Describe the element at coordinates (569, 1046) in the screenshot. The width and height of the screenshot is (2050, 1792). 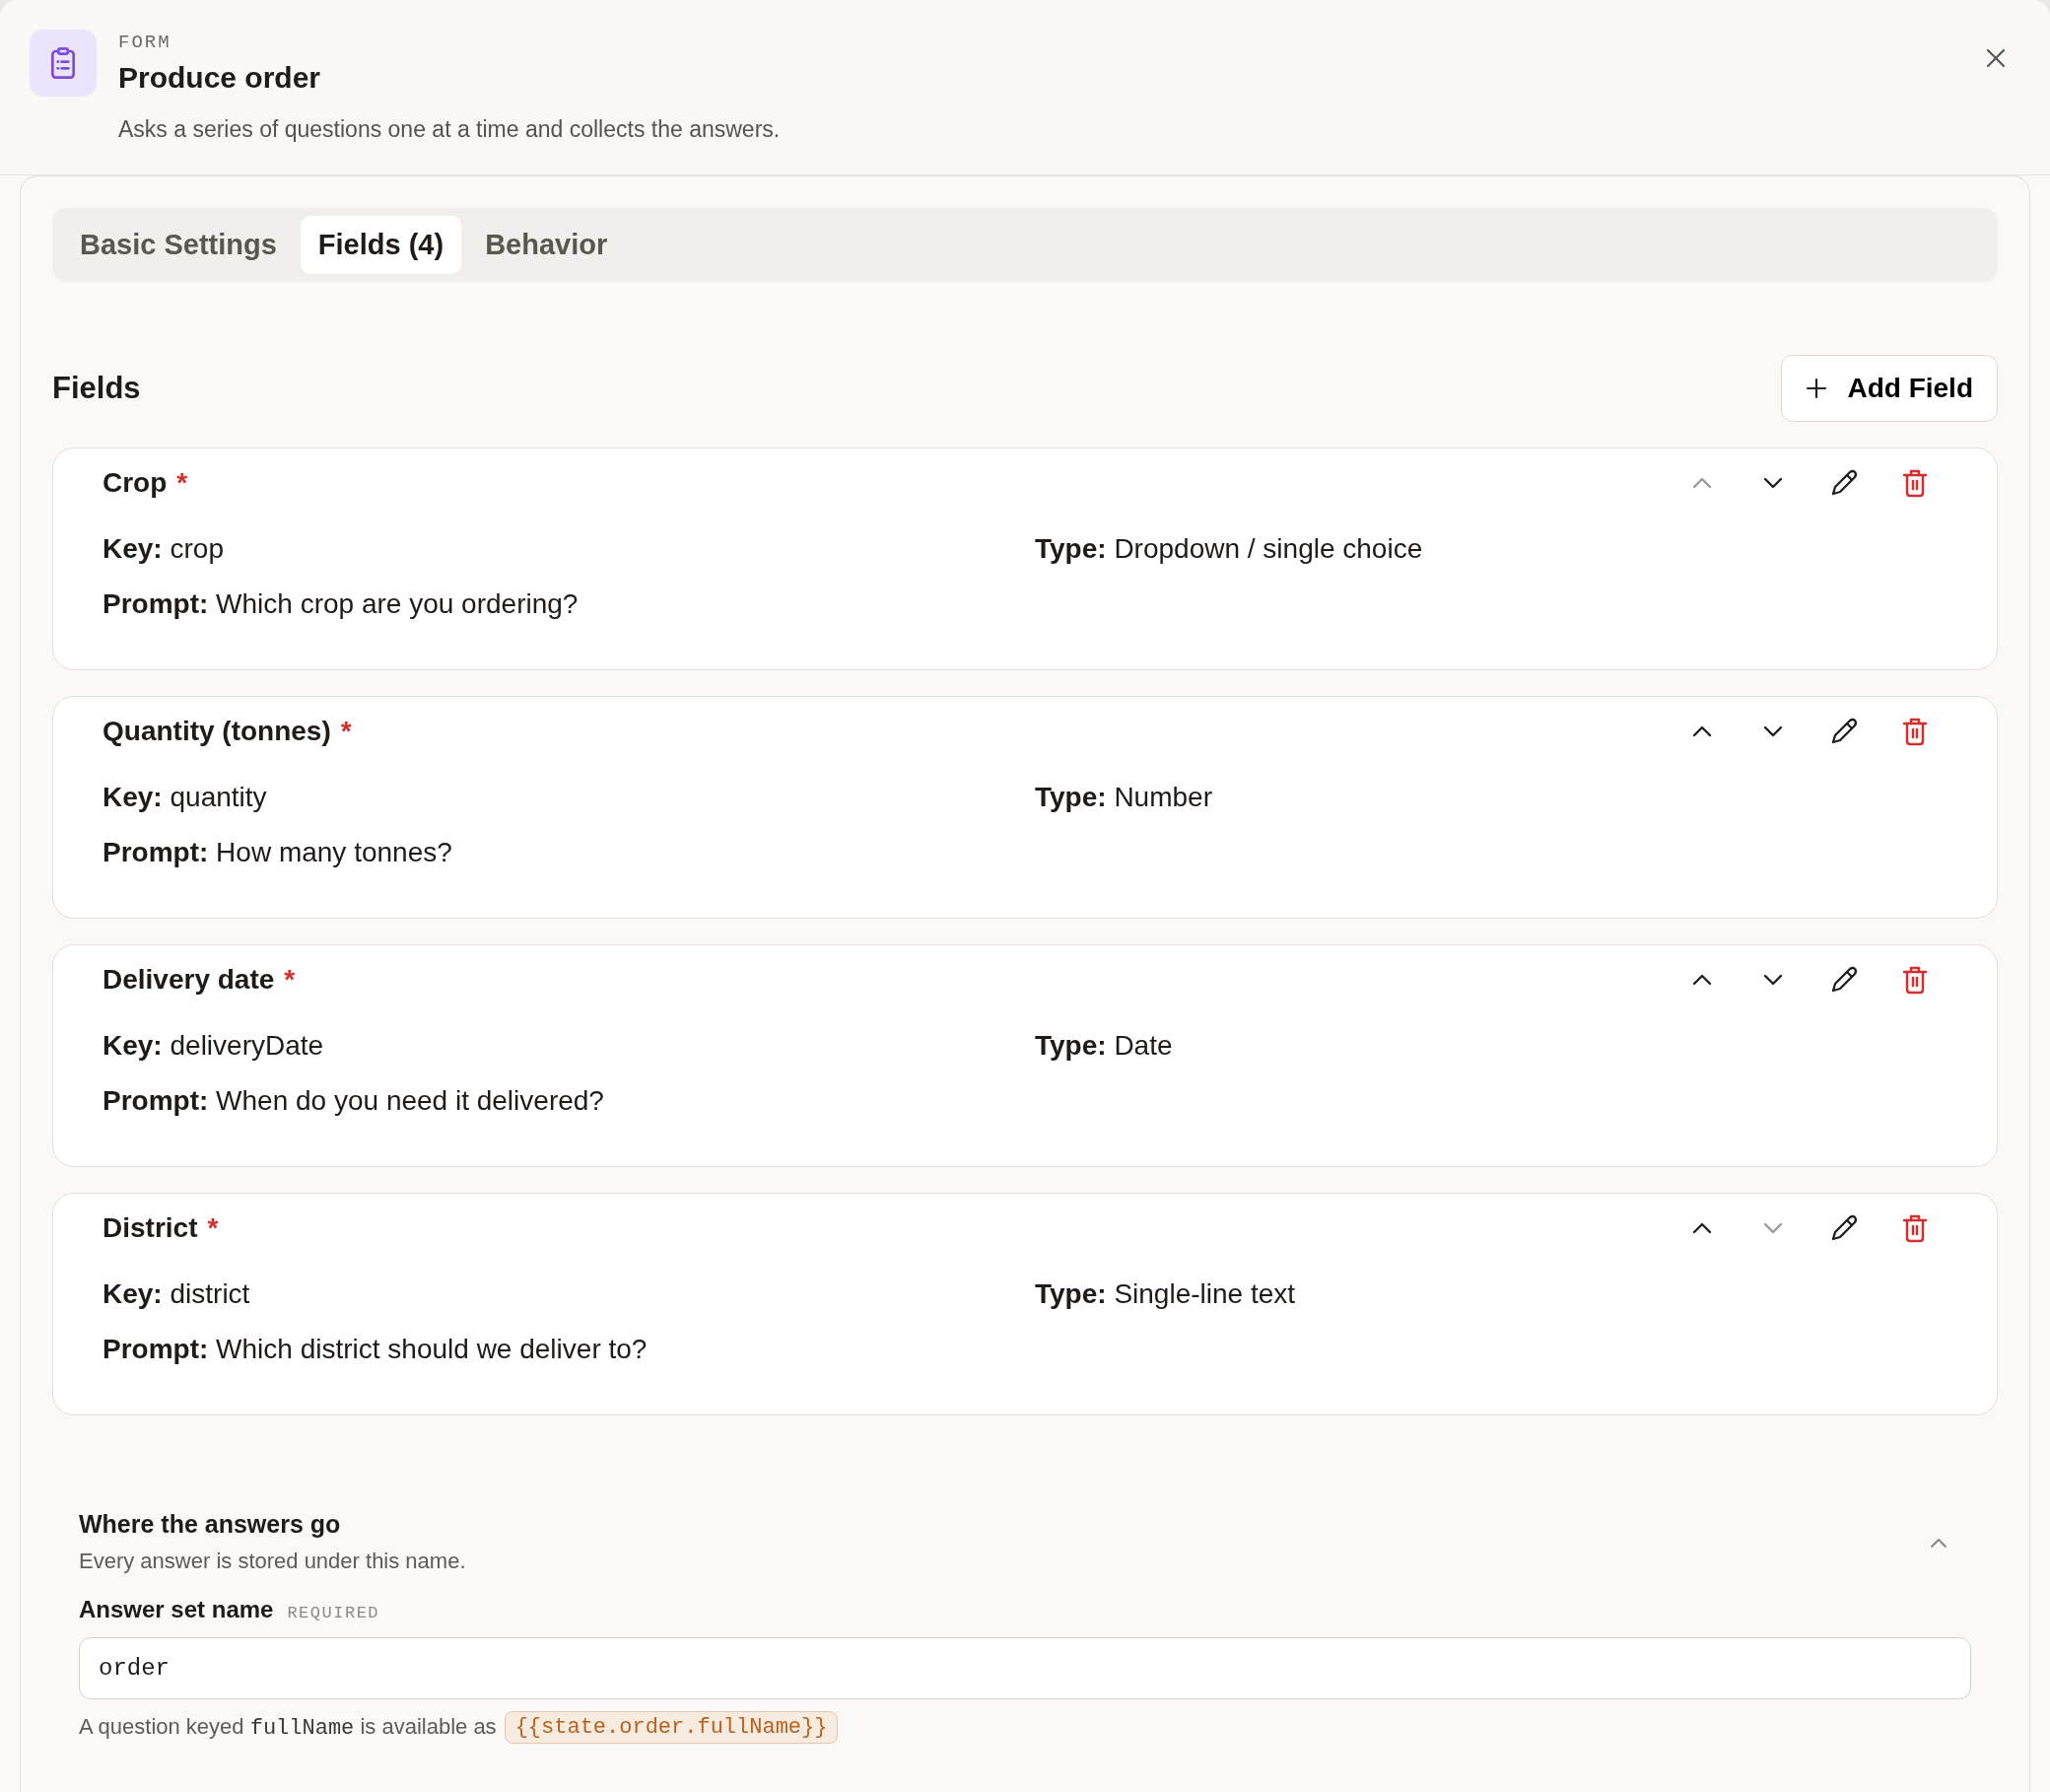
I see `field-key: Key: deliveryDate` at that location.